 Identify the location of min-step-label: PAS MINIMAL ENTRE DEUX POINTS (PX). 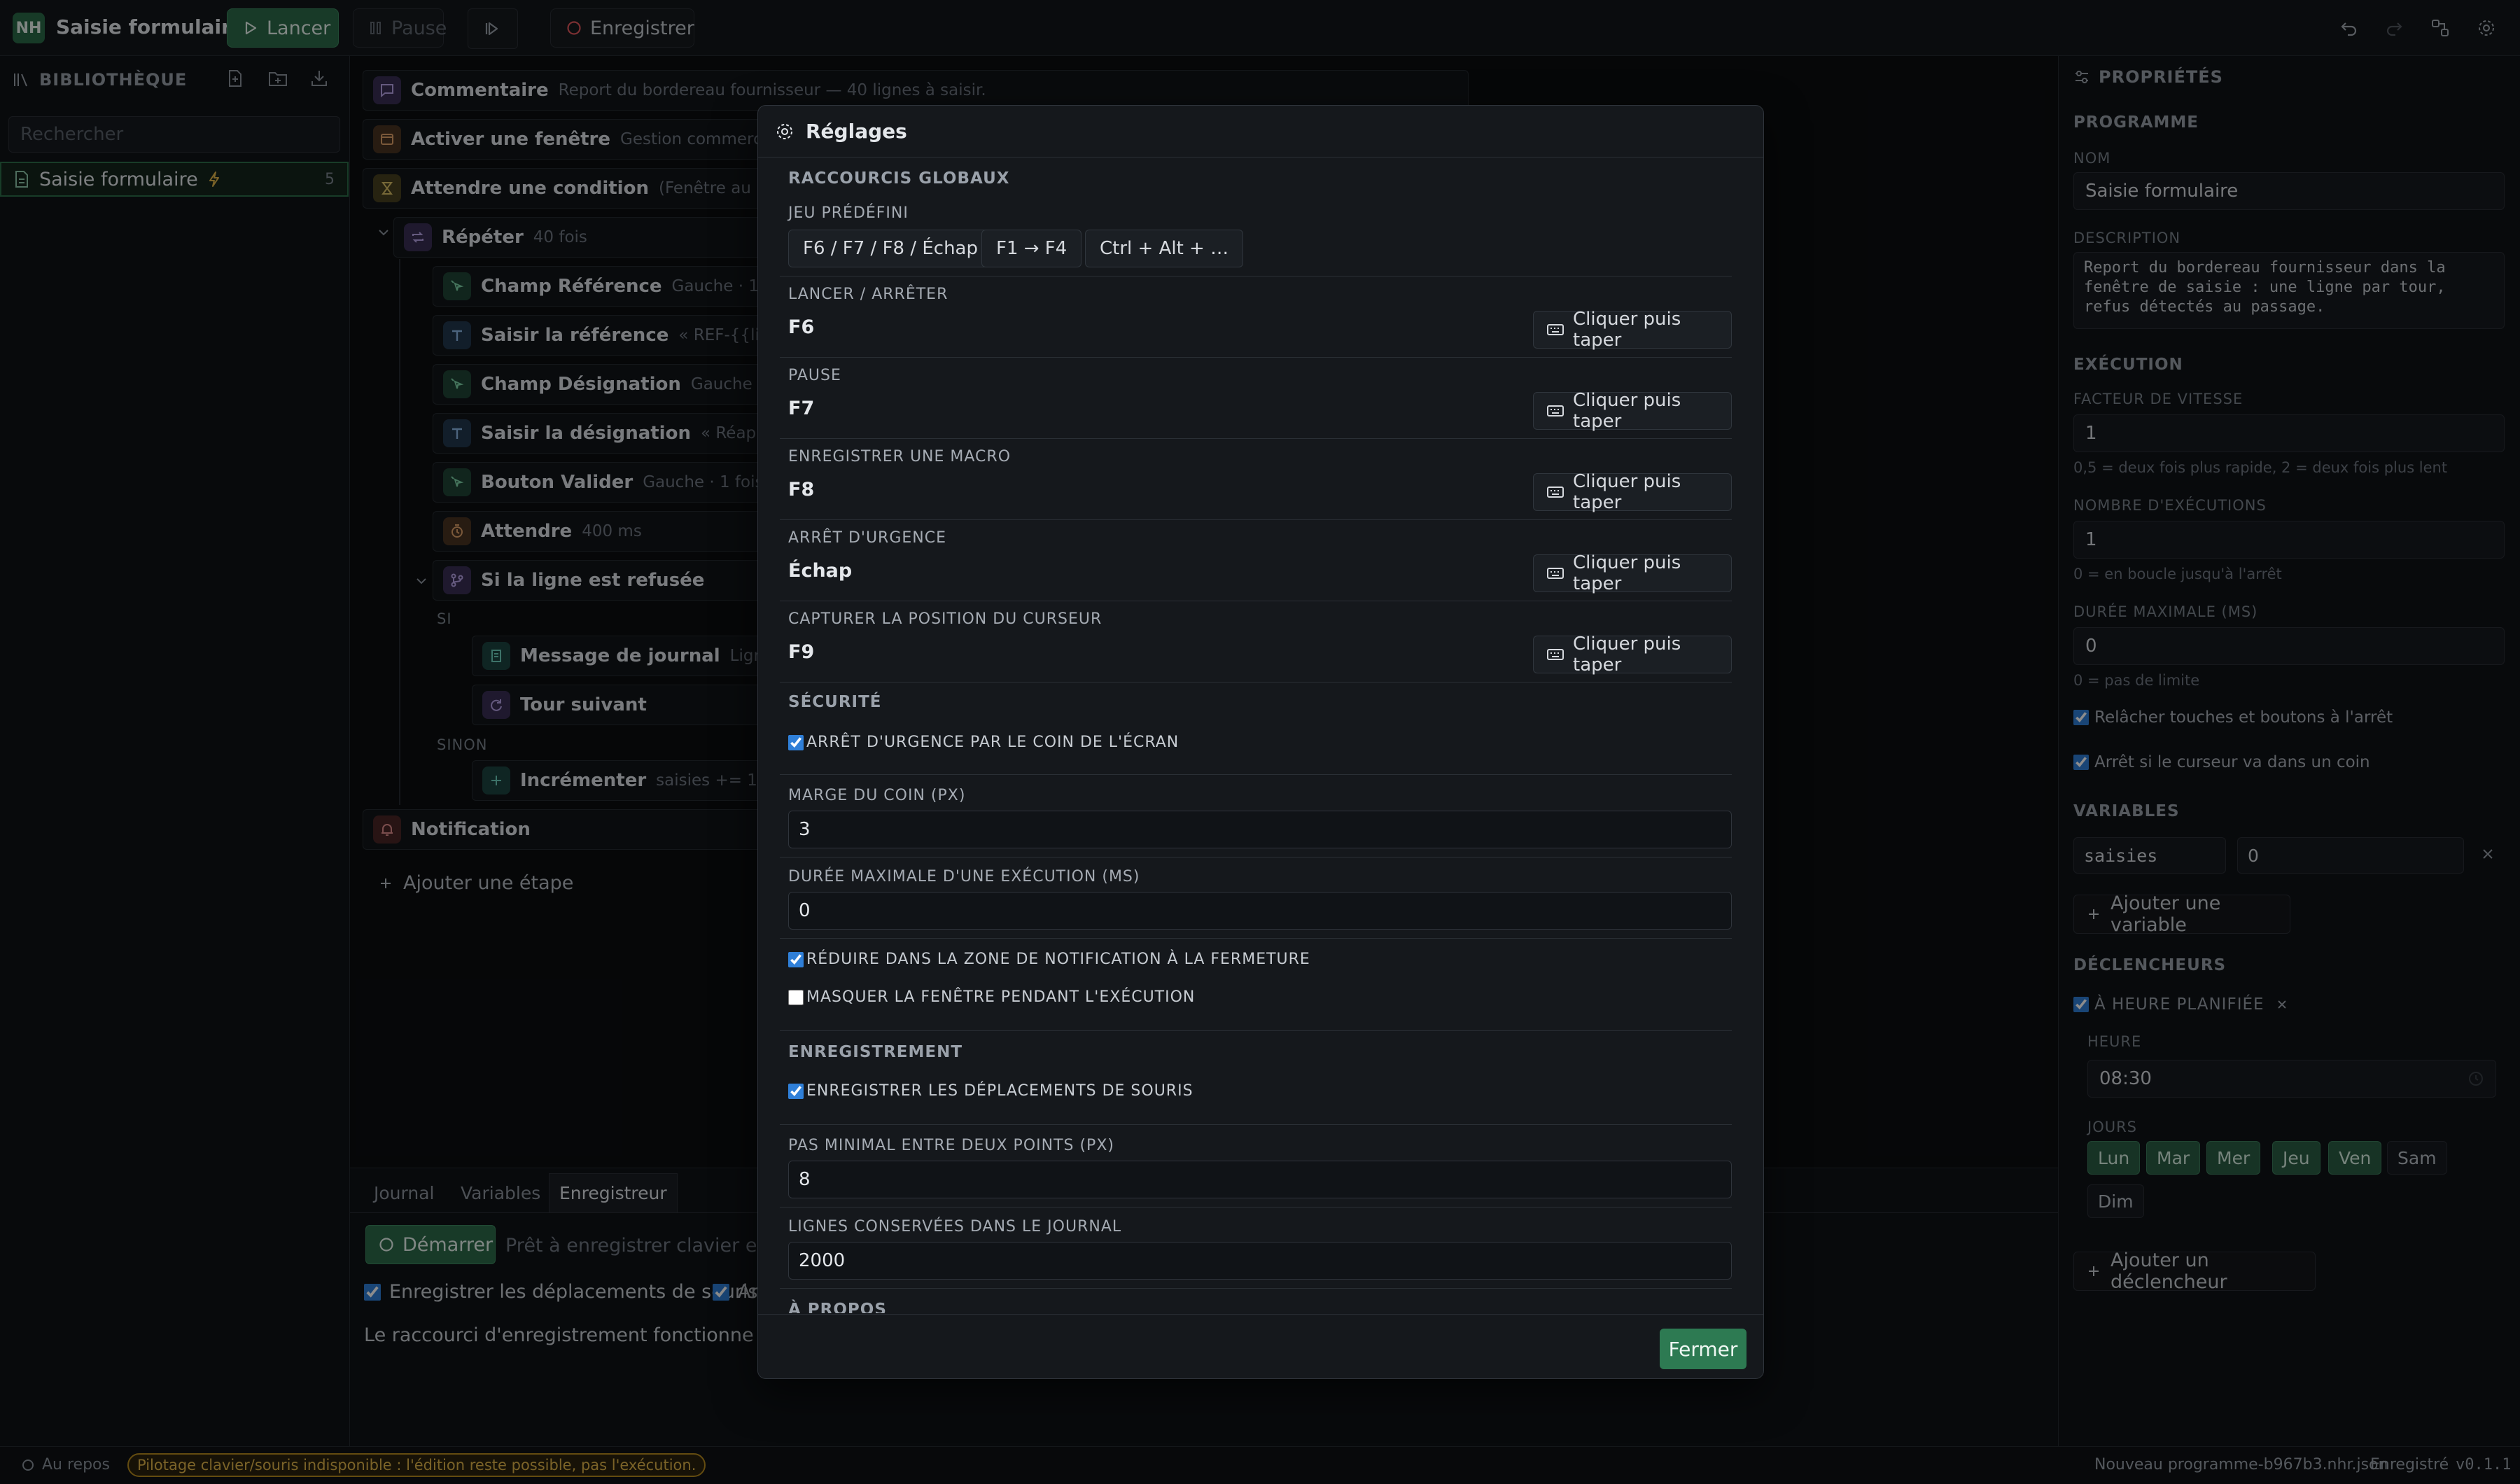
(951, 1145).